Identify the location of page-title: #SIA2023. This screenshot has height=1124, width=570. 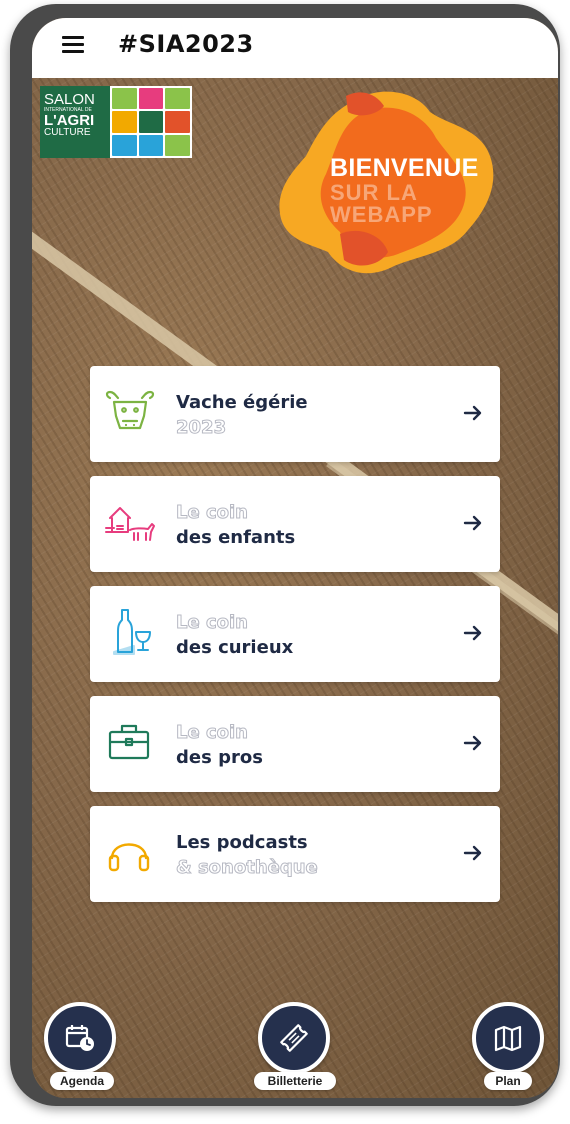
(186, 44).